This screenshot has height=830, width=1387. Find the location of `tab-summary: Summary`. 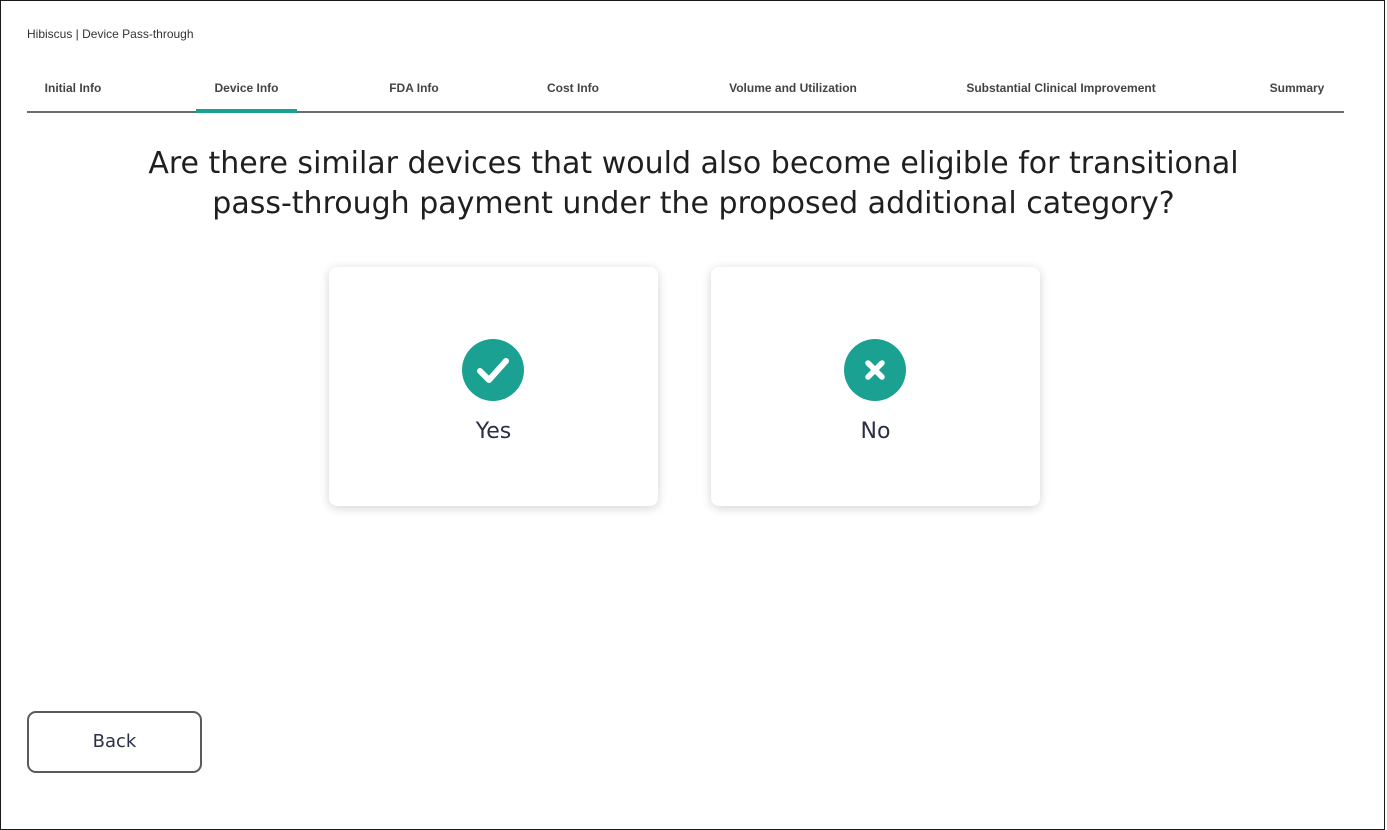

tab-summary: Summary is located at coordinates (1297, 90).